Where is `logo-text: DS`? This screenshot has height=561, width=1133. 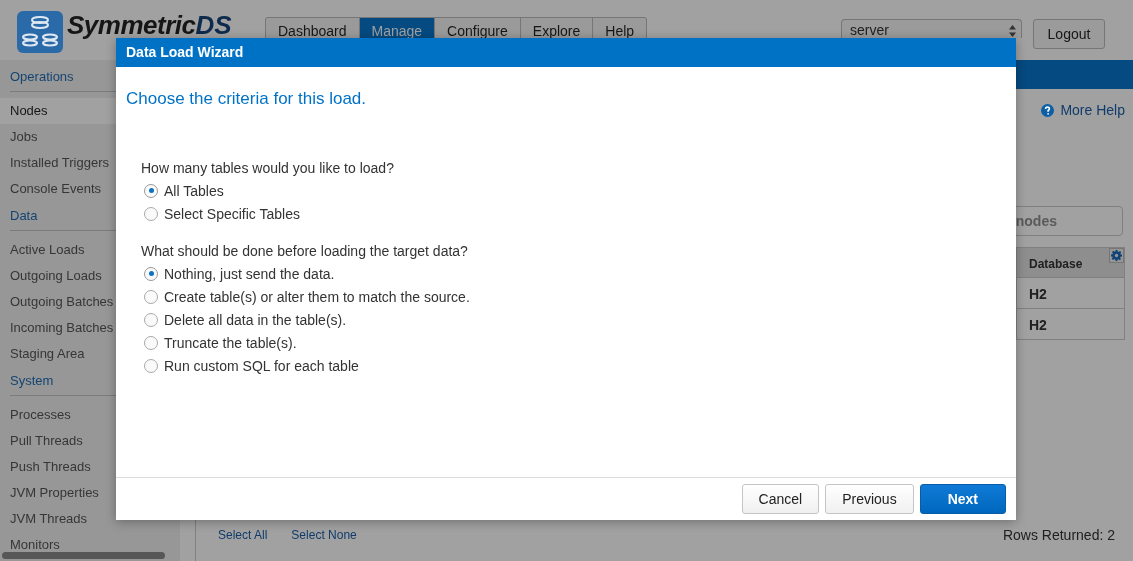 logo-text: DS is located at coordinates (213, 25).